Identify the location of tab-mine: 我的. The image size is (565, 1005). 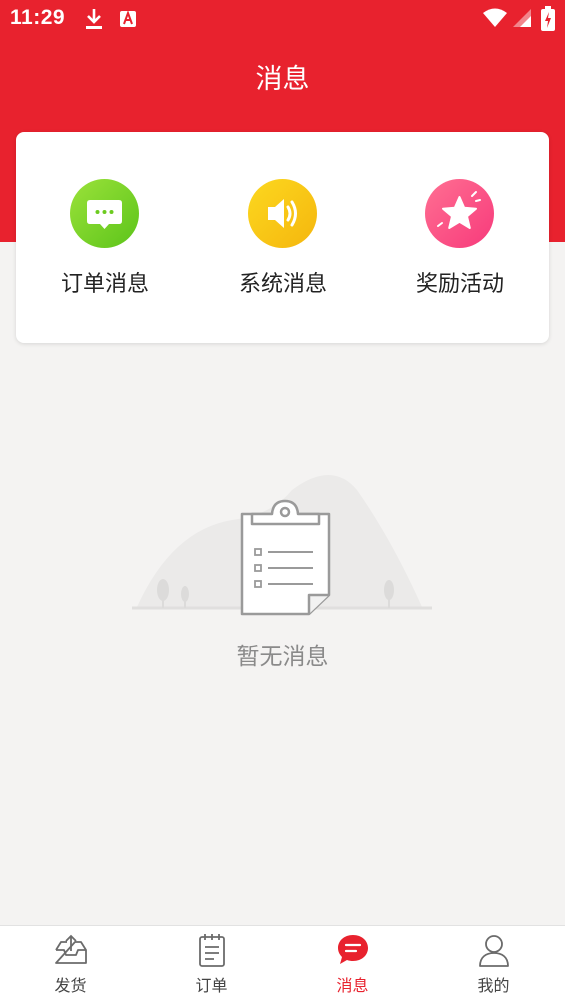
(493, 965).